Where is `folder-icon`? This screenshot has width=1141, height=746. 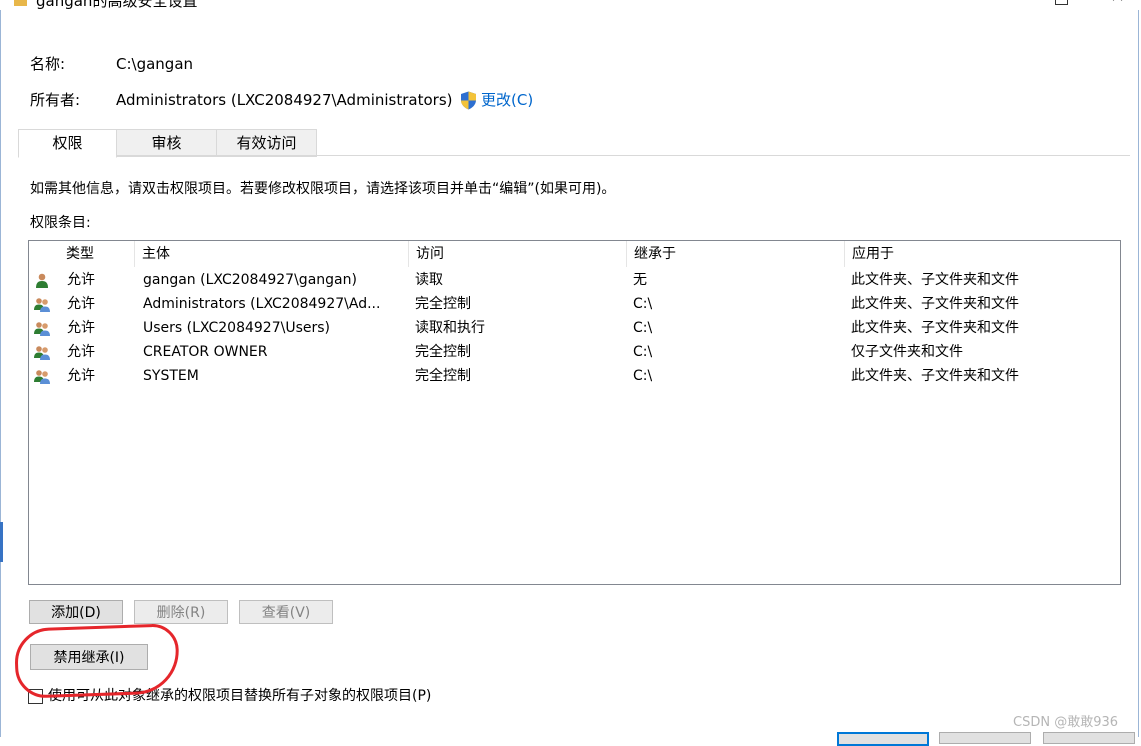
folder-icon is located at coordinates (20, 3).